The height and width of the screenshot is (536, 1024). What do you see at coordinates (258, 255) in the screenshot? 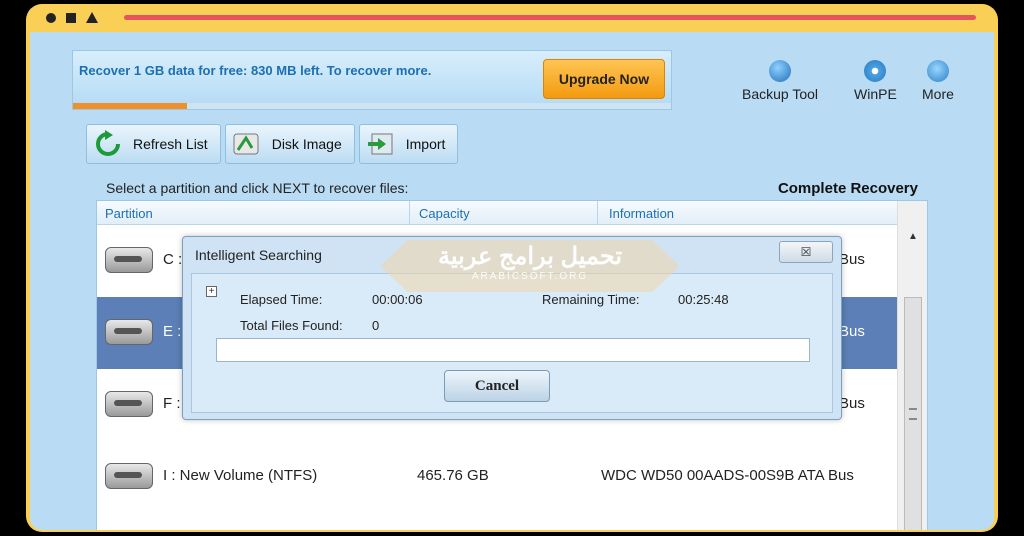
I see `dialog-title: Intelligent Searching` at bounding box center [258, 255].